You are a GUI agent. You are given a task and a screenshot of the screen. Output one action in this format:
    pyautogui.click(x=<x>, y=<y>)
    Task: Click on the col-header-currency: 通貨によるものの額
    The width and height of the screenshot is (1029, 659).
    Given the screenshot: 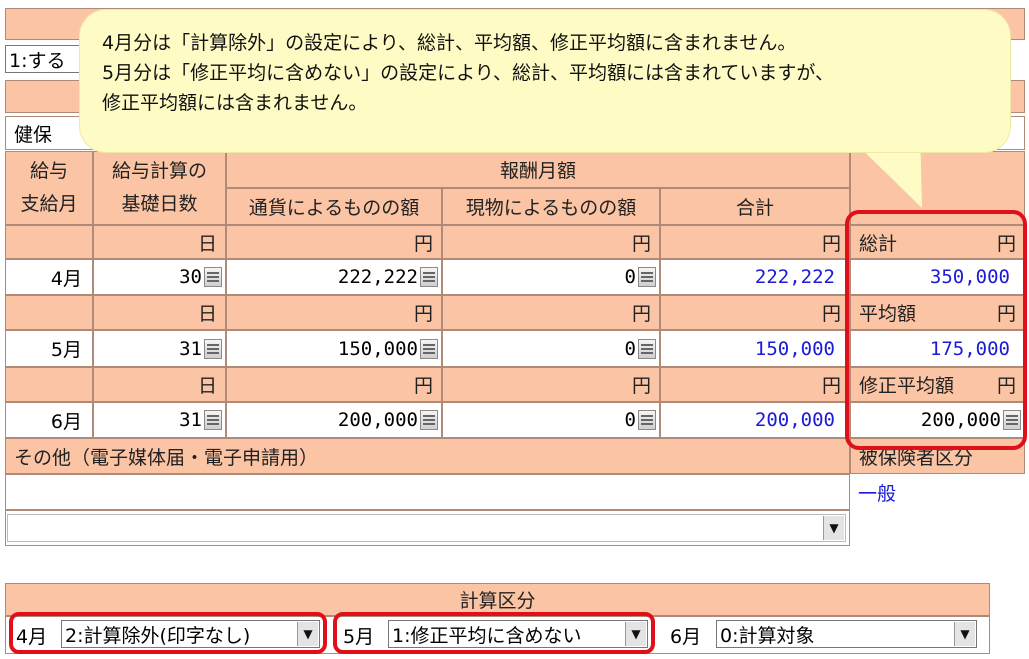 What is the action you would take?
    pyautogui.click(x=334, y=206)
    